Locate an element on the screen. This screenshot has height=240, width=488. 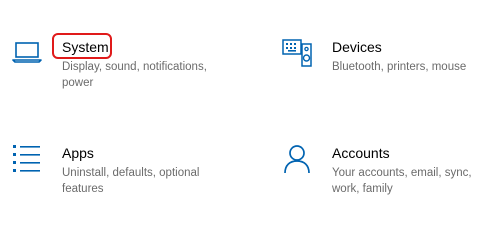
tile-description: Display, sound, notifications, power is located at coordinates (134, 75).